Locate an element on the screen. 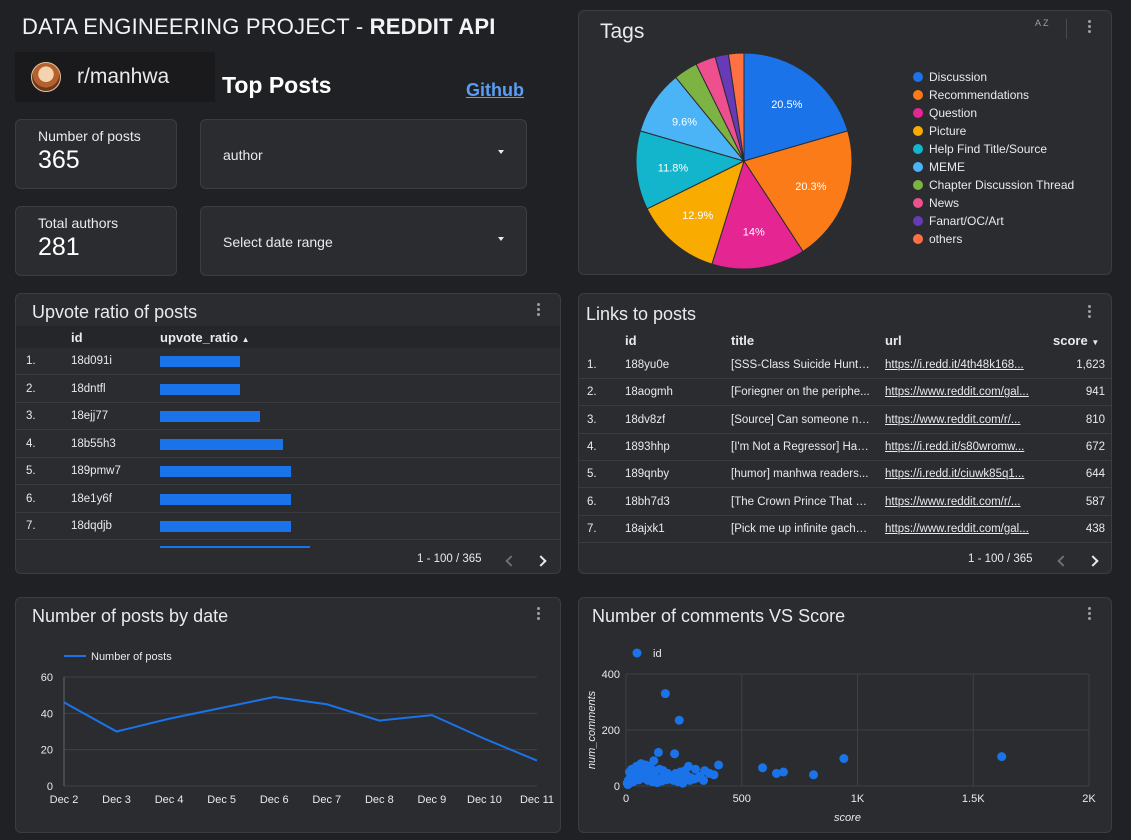 This screenshot has height=840, width=1131. legend-item: MEME is located at coordinates (939, 167).